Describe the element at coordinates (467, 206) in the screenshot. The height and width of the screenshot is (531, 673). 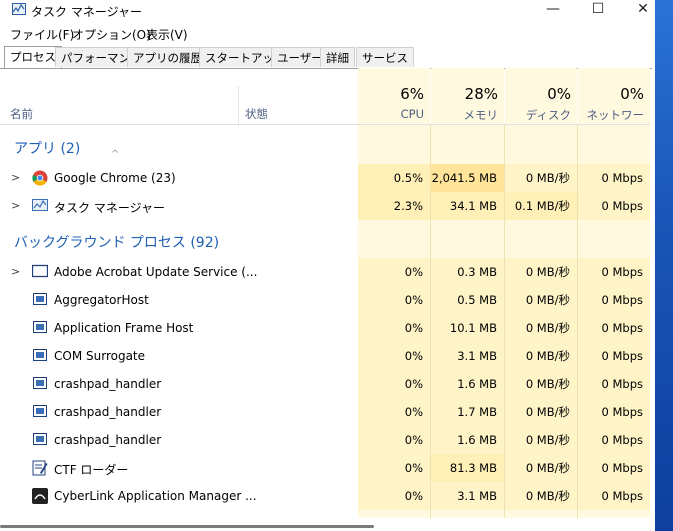
I see `memory-value: 34.1 MB` at that location.